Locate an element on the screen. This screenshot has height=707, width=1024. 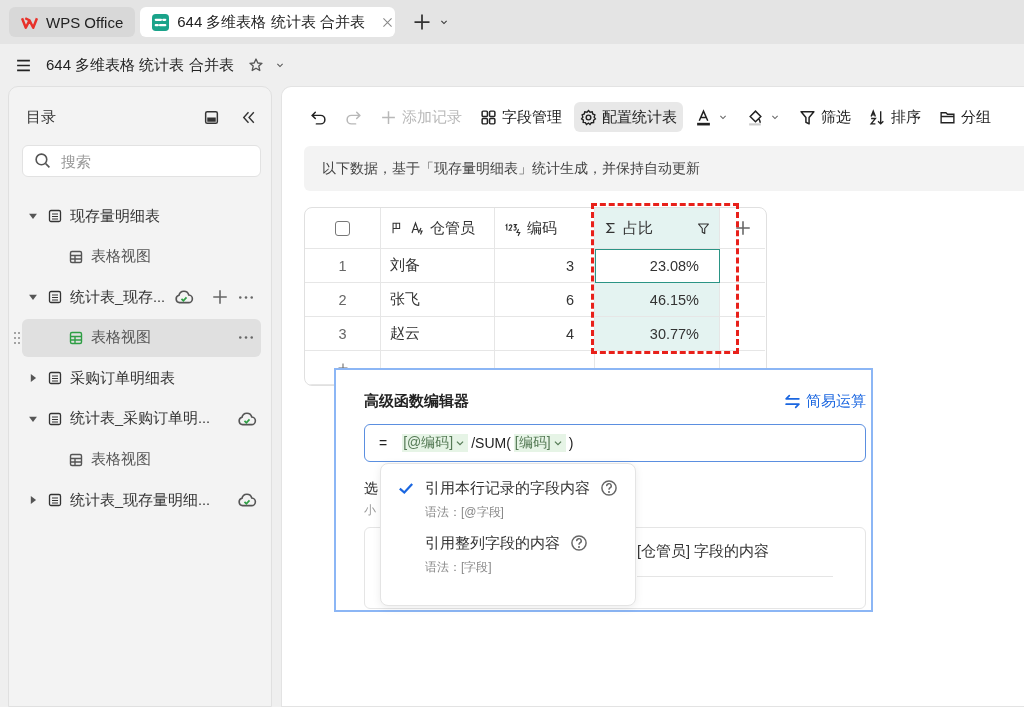
section-label: 选 is located at coordinates (371, 489).